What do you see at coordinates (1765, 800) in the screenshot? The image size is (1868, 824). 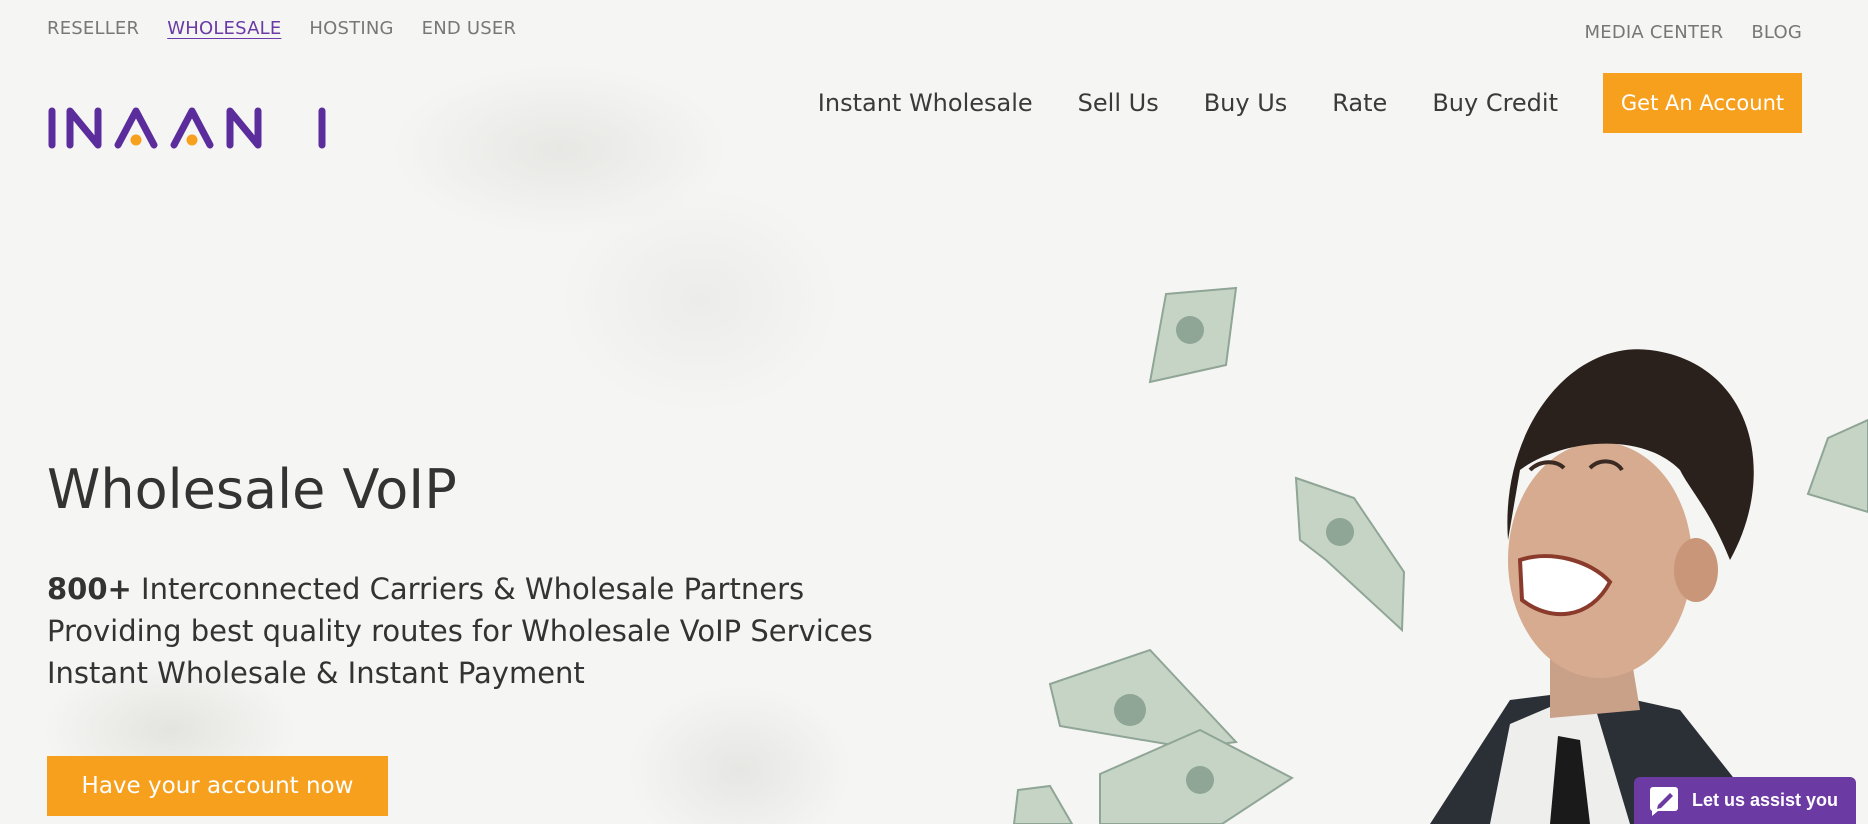 I see `chat-label: Let us assist you` at bounding box center [1765, 800].